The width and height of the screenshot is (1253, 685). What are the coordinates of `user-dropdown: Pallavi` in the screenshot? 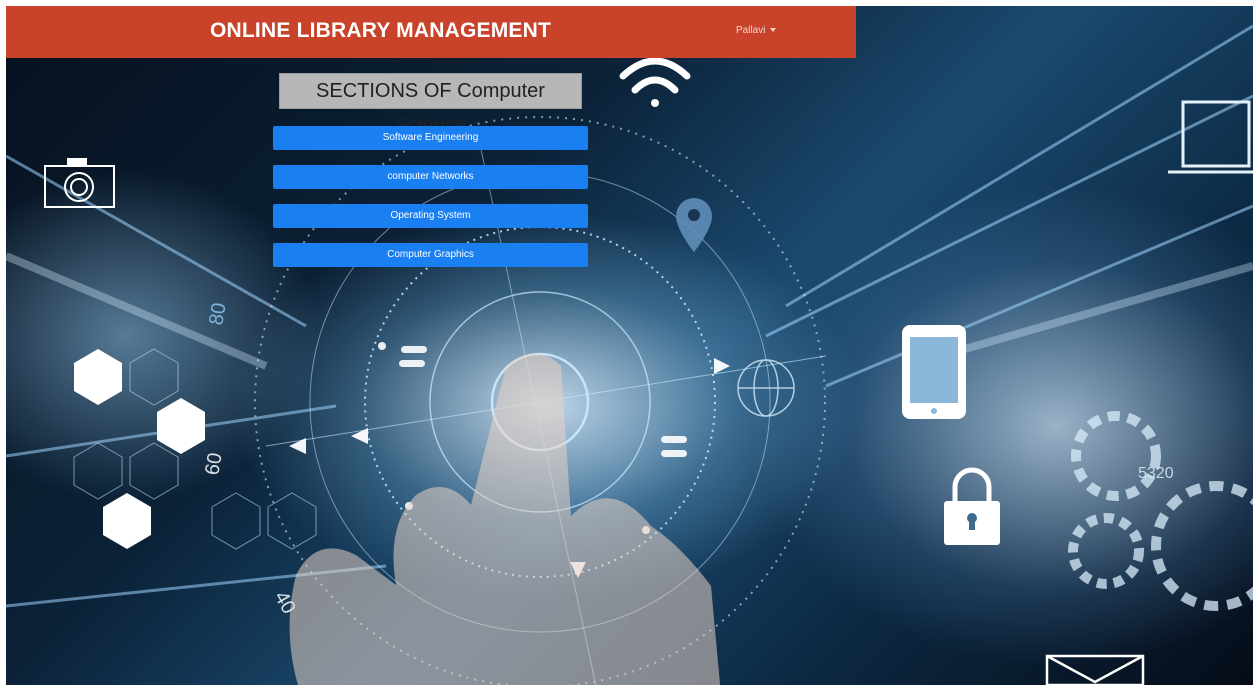 It's located at (756, 30).